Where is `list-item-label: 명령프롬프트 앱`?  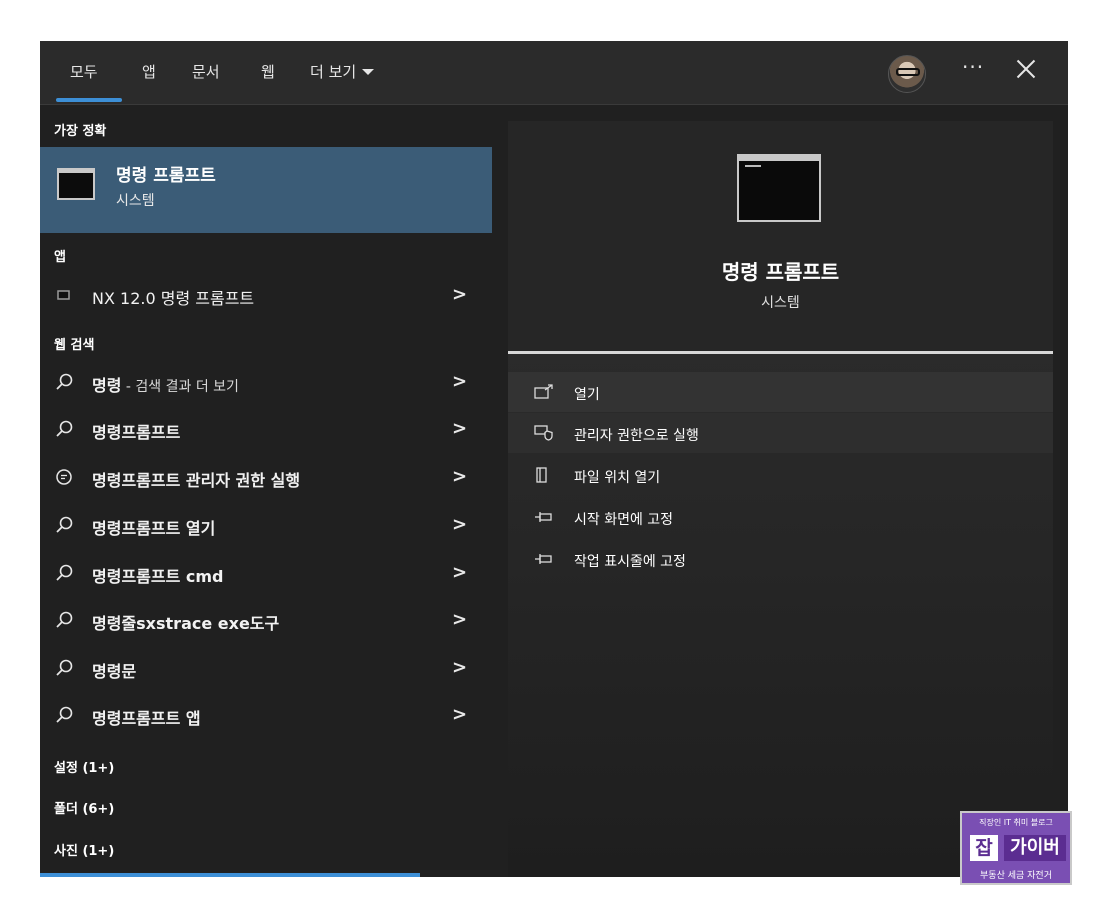 list-item-label: 명령프롬프트 앱 is located at coordinates (146, 718).